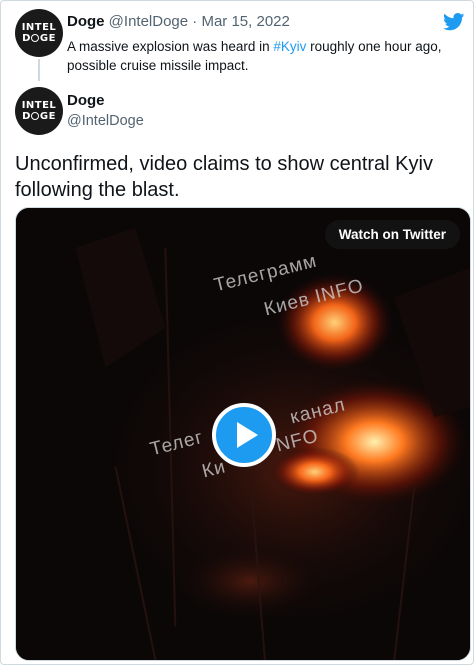  Describe the element at coordinates (170, 46) in the screenshot. I see `parent-text-part: A massive explosion was heard in` at that location.